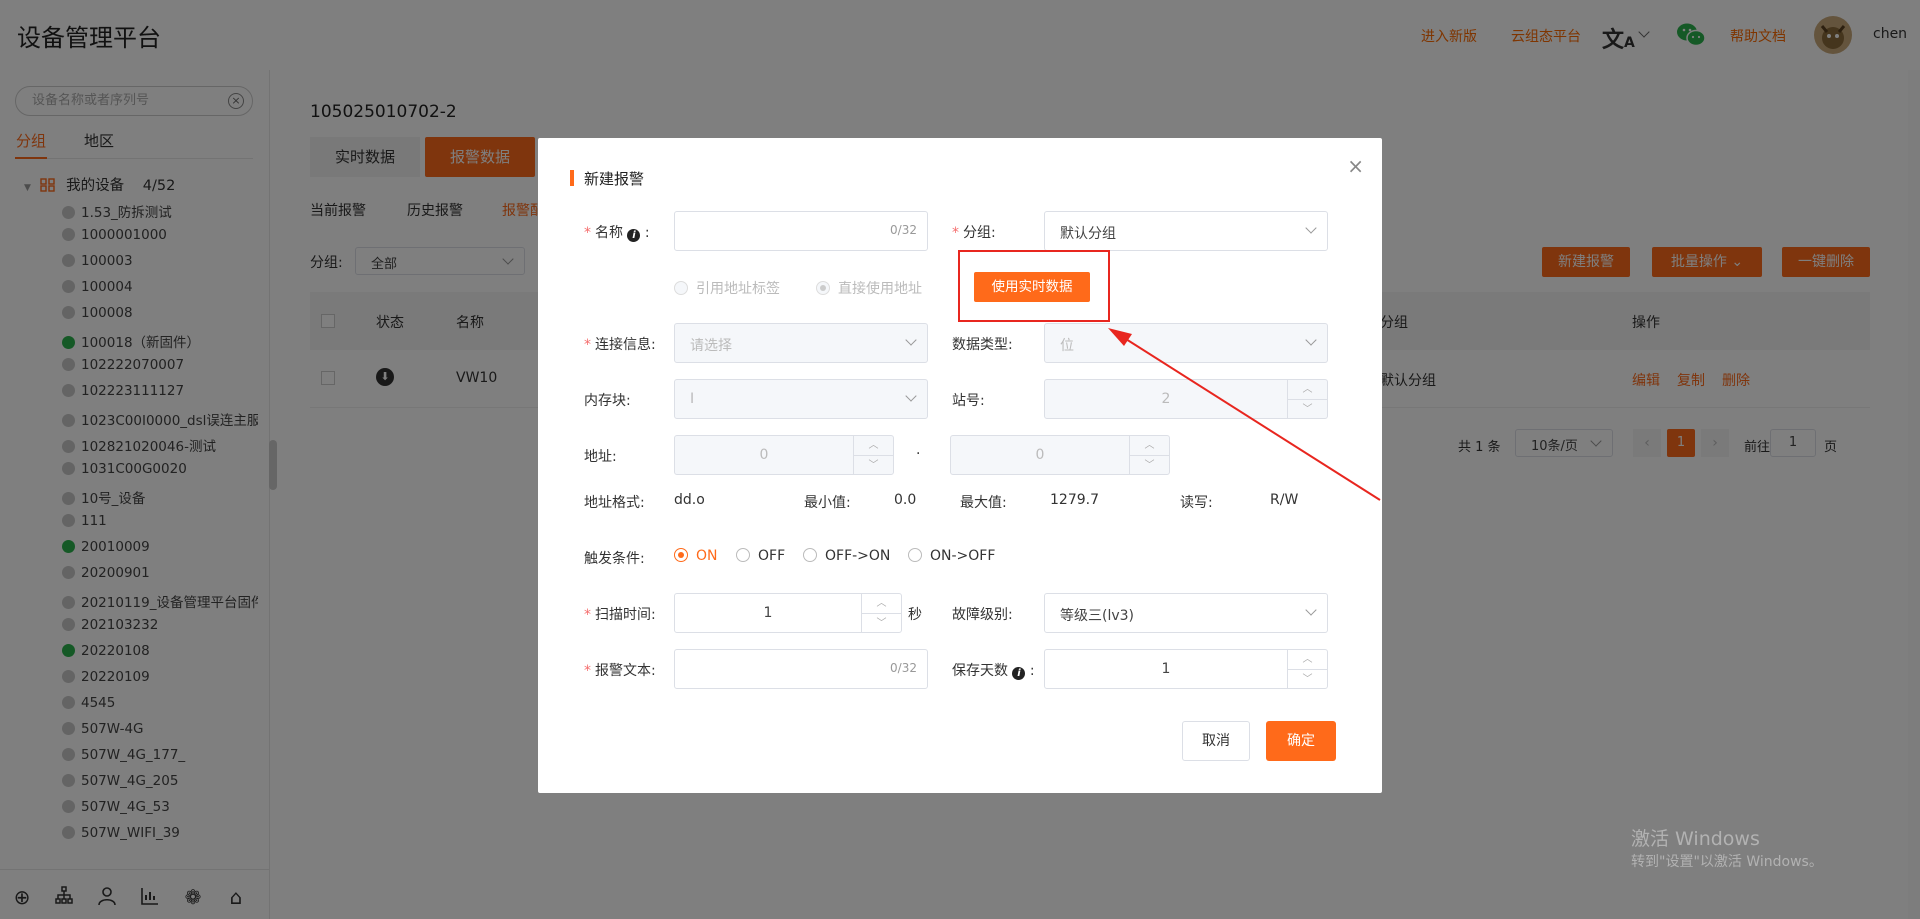 The height and width of the screenshot is (919, 1920). I want to click on text-char-counter: 0/32, so click(903, 668).